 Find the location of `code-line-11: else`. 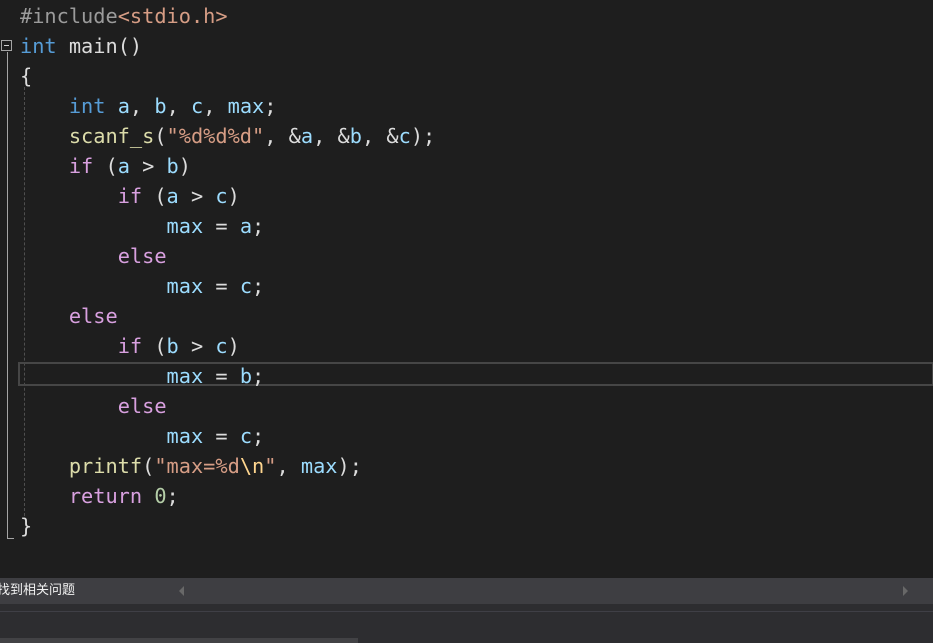

code-line-11: else is located at coordinates (69, 316).